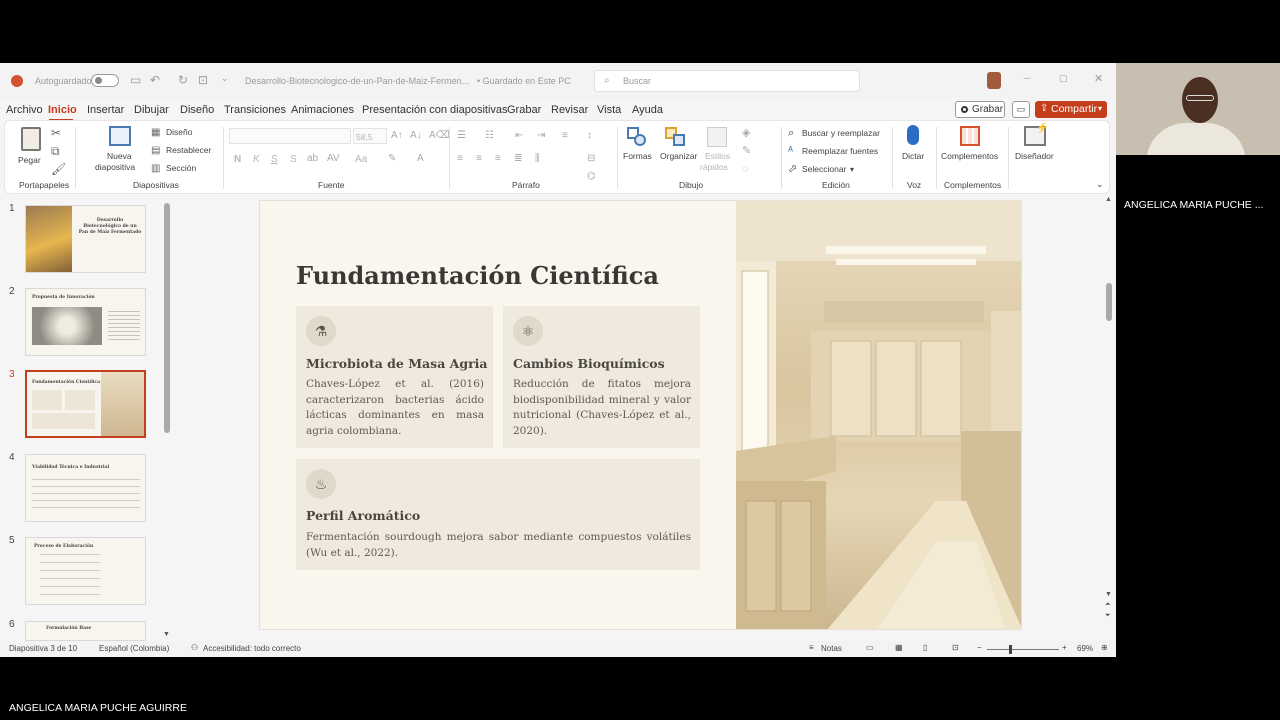 This screenshot has width=1280, height=720. I want to click on shape-outline-icon: ✎, so click(746, 151).